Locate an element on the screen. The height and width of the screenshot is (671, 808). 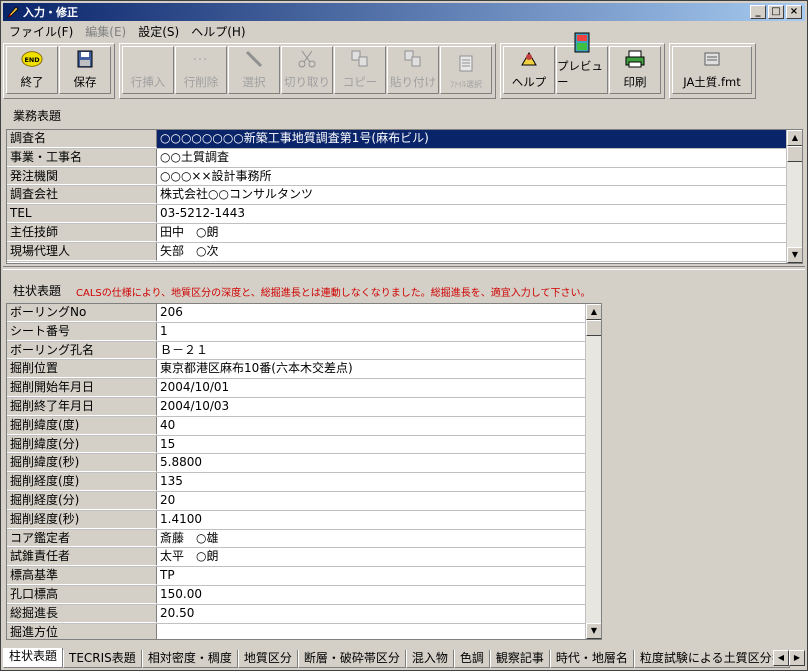
grid-row: 事業・工事名 ○○土質調査 is located at coordinates (404, 158).